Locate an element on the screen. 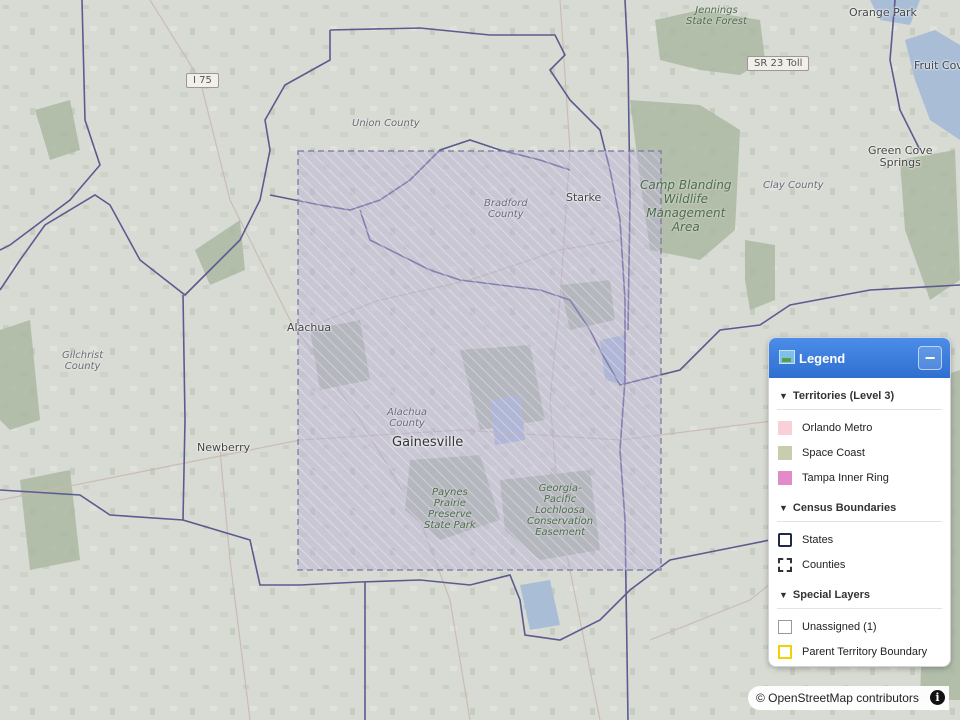  county-label: Bradford County is located at coordinates (506, 209).